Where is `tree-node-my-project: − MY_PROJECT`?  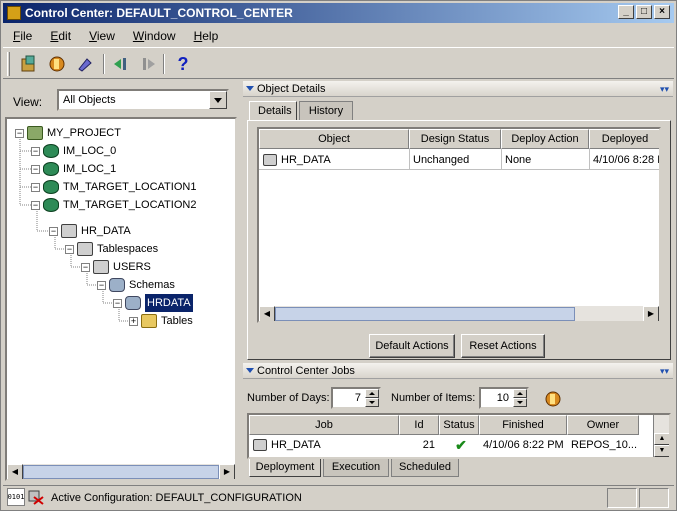 tree-node-my-project: − MY_PROJECT is located at coordinates (68, 133).